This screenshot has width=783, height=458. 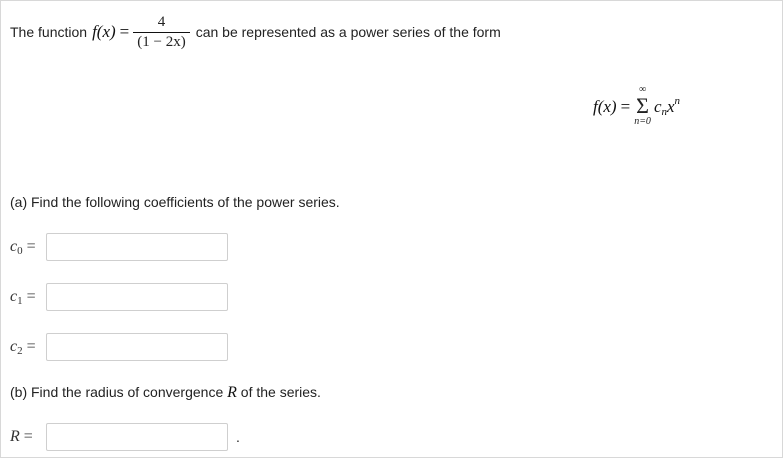 I want to click on term-exponent: n, so click(x=677, y=101).